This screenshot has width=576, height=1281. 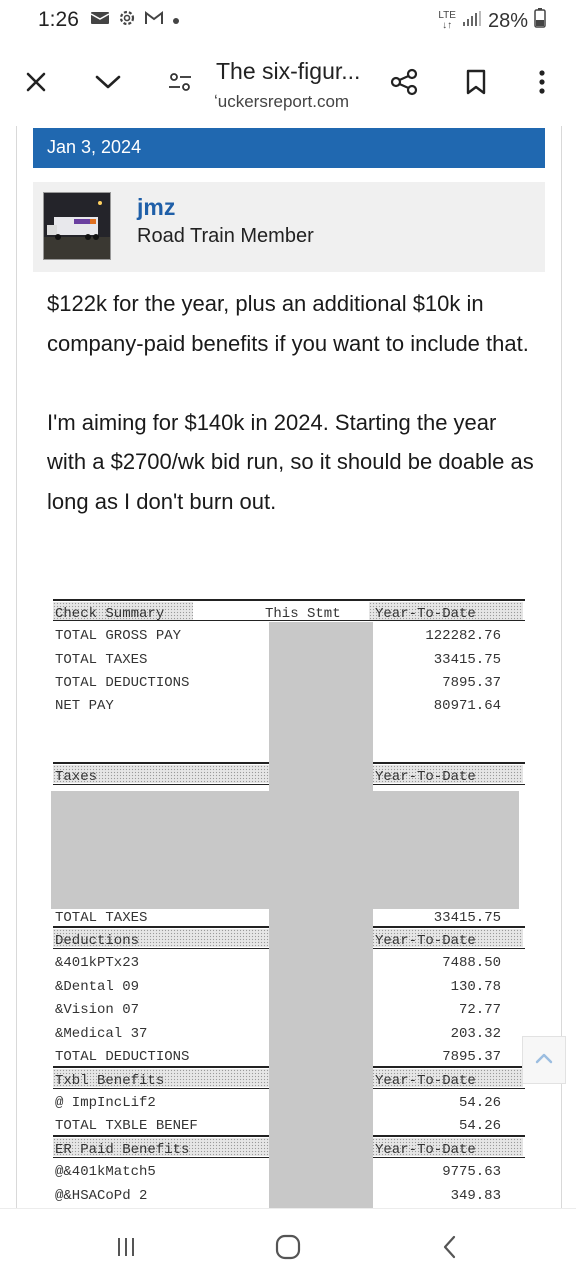 What do you see at coordinates (463, 636) in the screenshot?
I see `table-row-value: 122282.76` at bounding box center [463, 636].